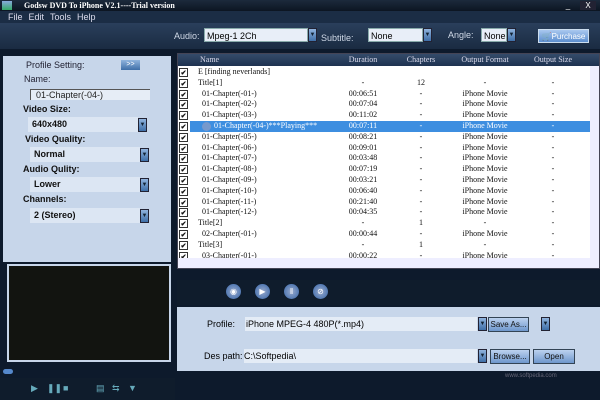 The image size is (600, 400). I want to click on row-duration: 00:08:21, so click(363, 136).